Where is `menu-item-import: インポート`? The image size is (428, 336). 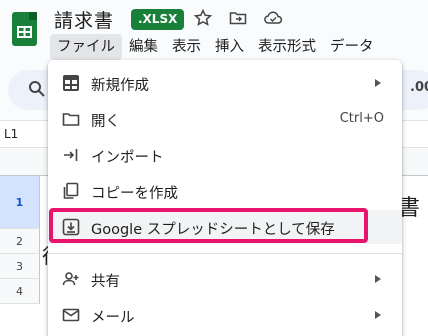
menu-item-import: インポート is located at coordinates (225, 155).